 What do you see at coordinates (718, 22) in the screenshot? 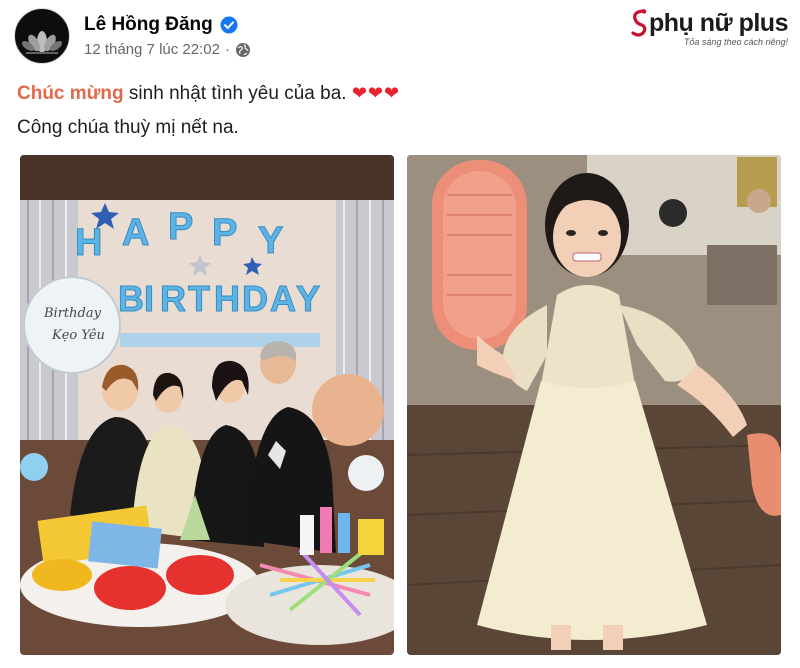
I see `brand-name: phụ nữ plus` at bounding box center [718, 22].